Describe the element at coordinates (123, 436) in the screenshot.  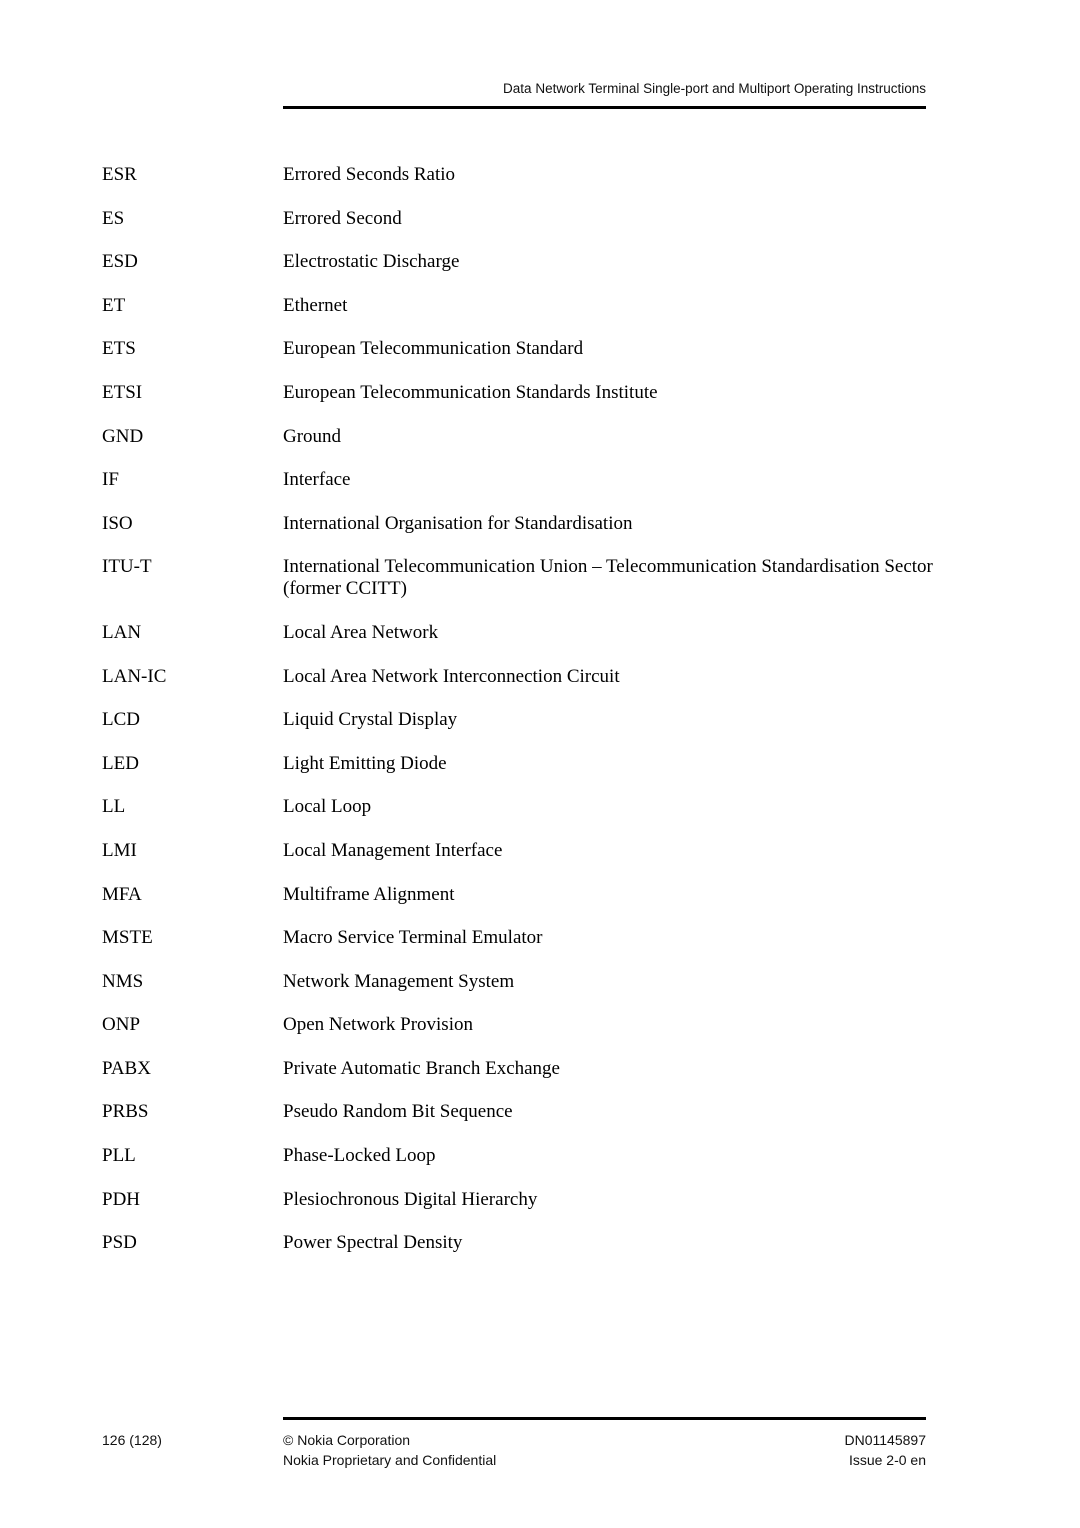
I see `abbreviation: GND` at that location.